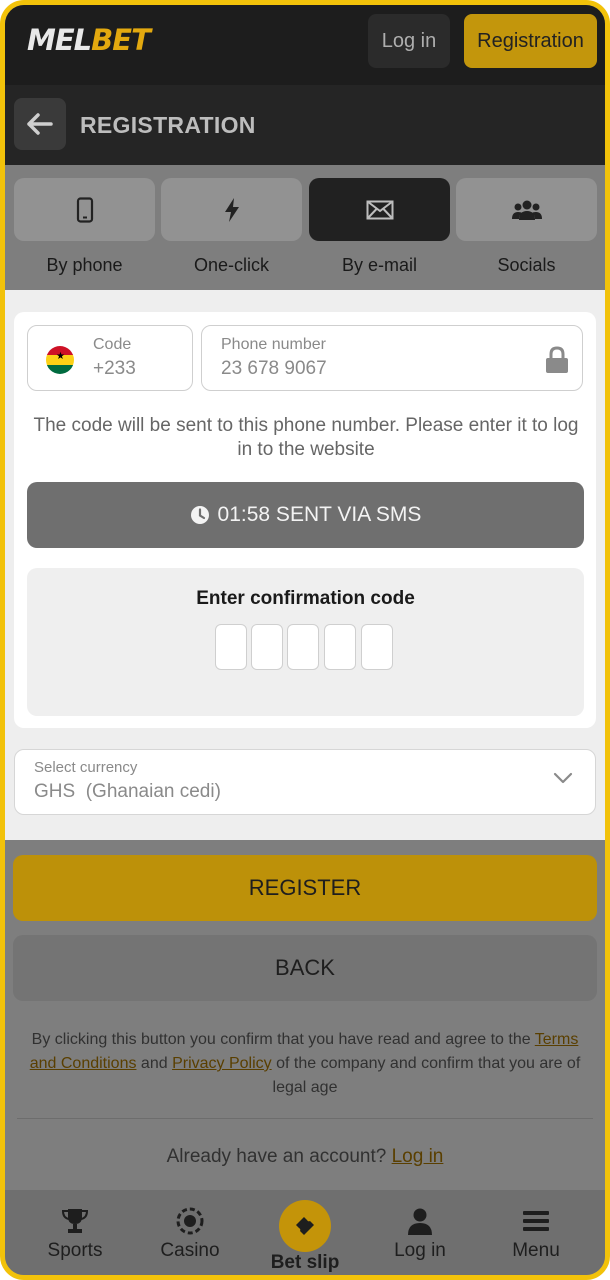 The width and height of the screenshot is (610, 1280). I want to click on login-link: Log in, so click(418, 1156).